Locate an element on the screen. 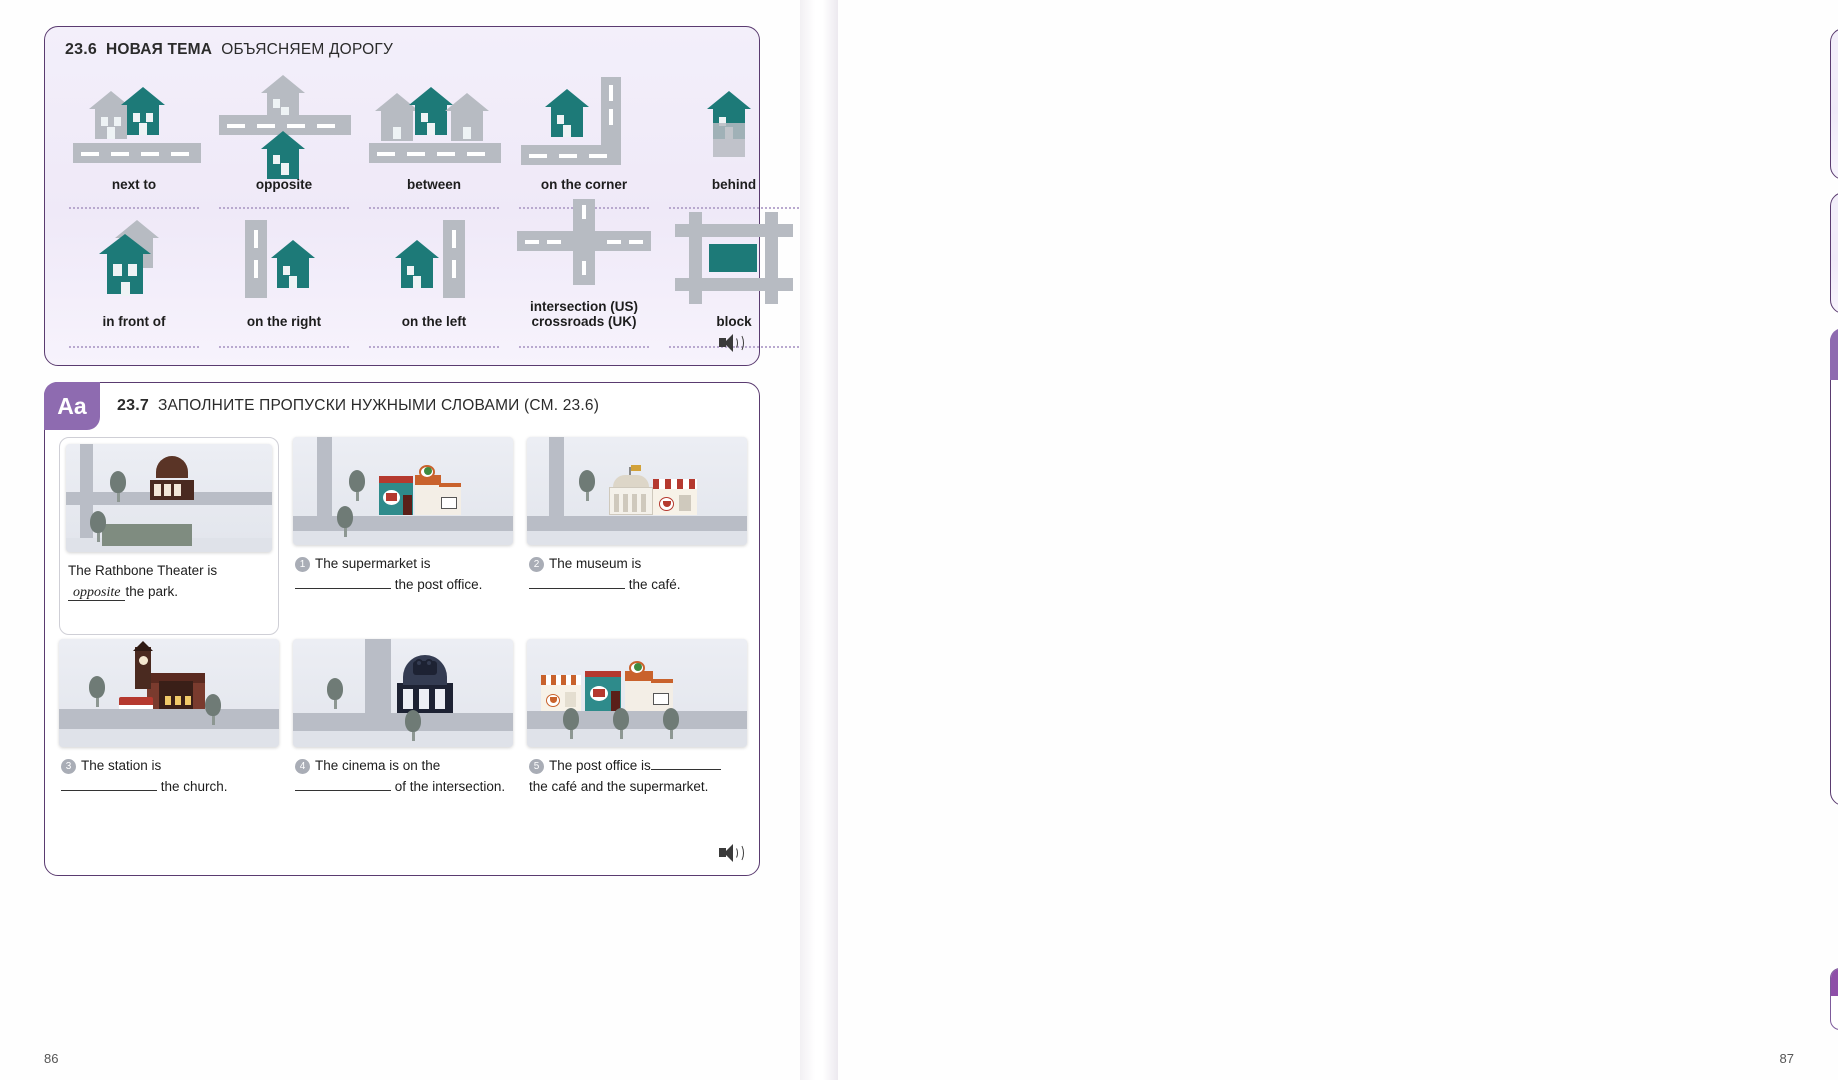  exercise-item-3: 3 The station is the church. is located at coordinates (169, 738).